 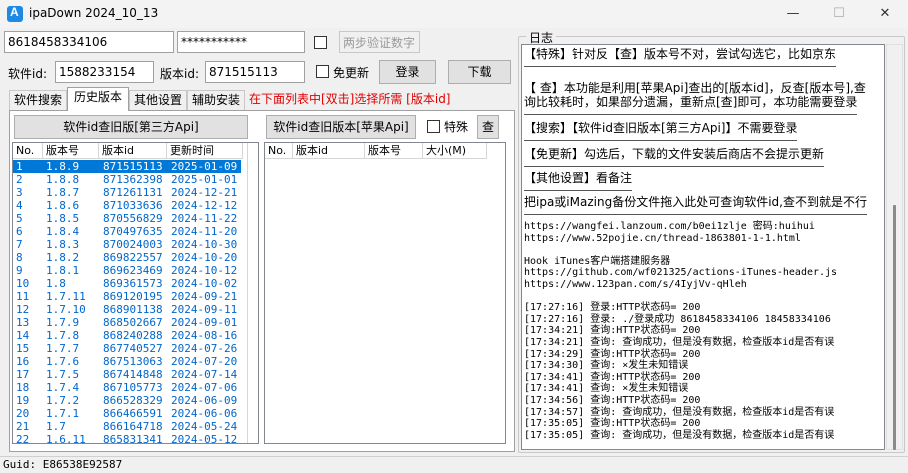 I want to click on log-scrollbar-thumb, so click(x=894, y=327).